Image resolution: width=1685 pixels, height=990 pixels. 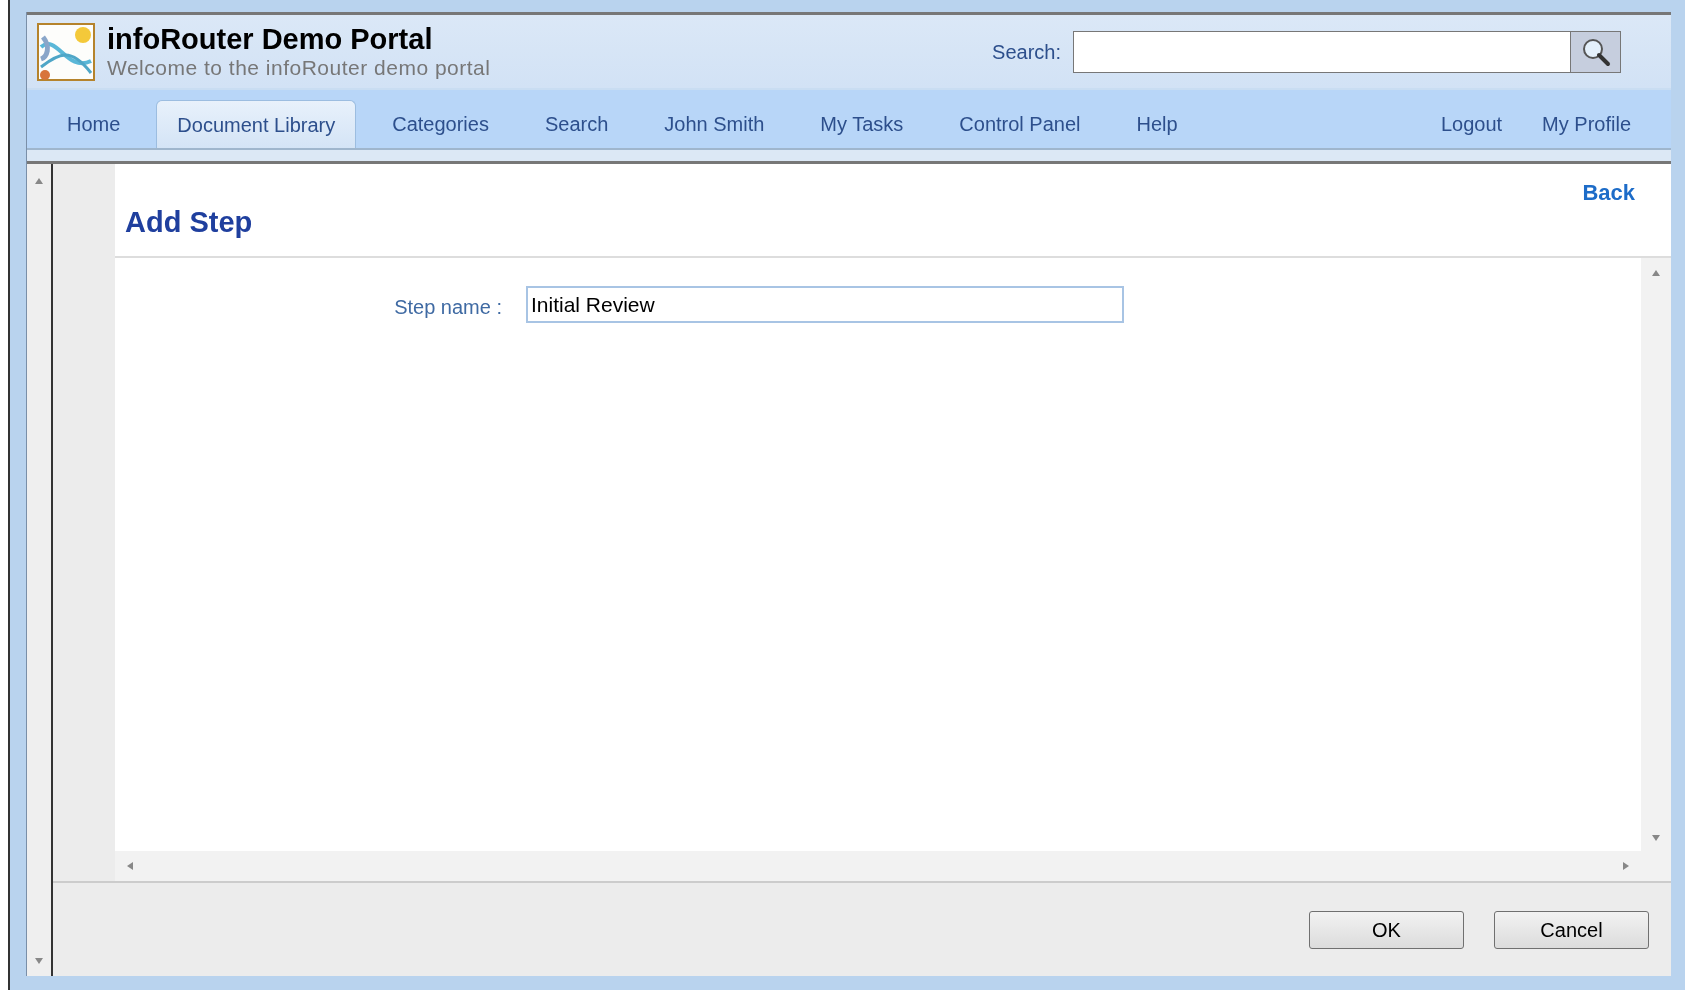 I want to click on step-name-field: Initial Review, so click(x=825, y=304).